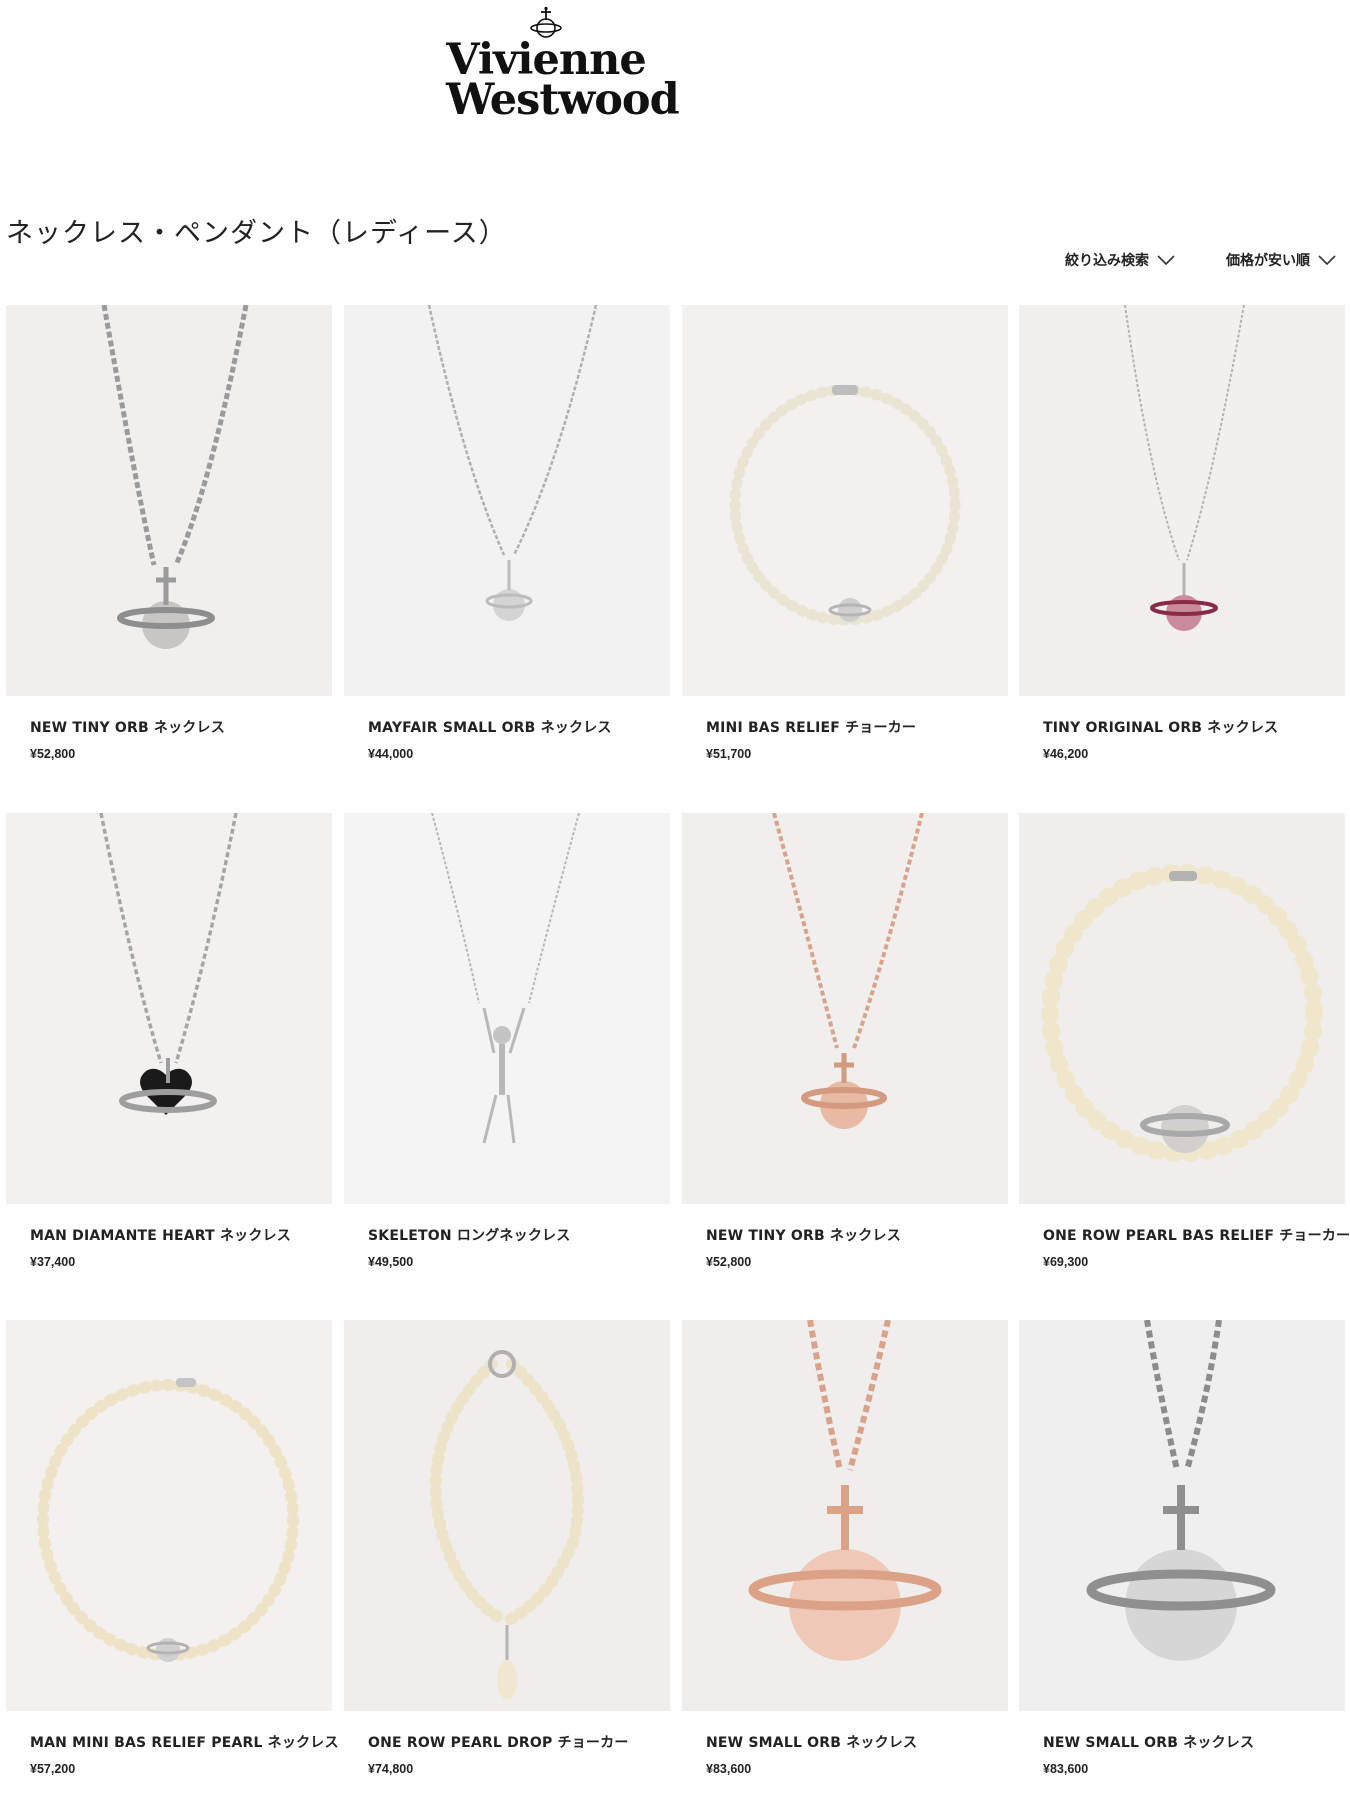 The image size is (1350, 1800). I want to click on product-price: ¥37,400, so click(53, 1262).